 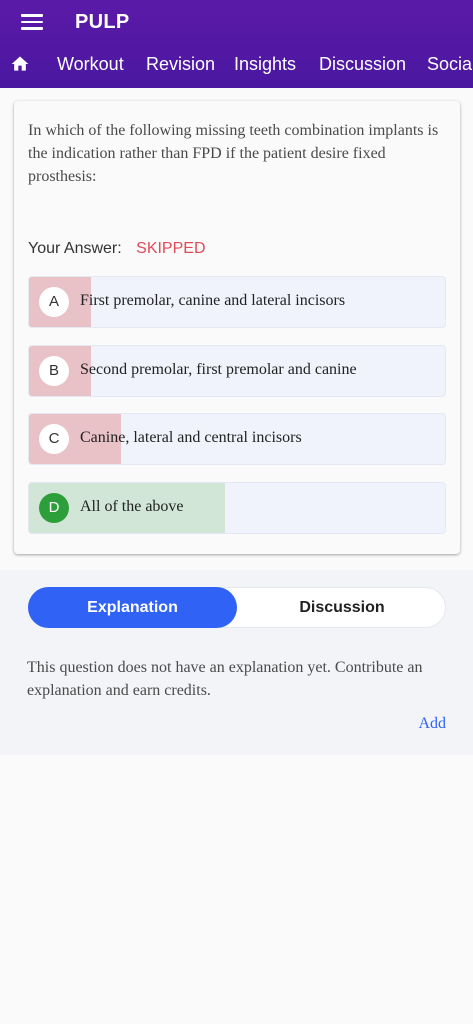 I want to click on hamburger-menu-icon, so click(x=32, y=22).